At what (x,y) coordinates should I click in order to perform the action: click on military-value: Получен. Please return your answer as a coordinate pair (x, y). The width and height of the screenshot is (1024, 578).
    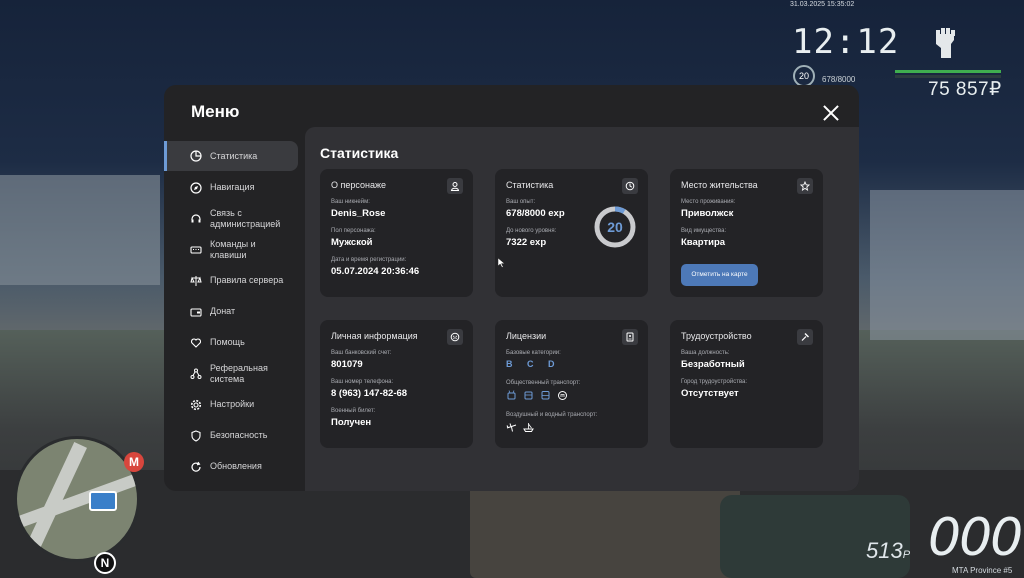
    Looking at the image, I should click on (351, 422).